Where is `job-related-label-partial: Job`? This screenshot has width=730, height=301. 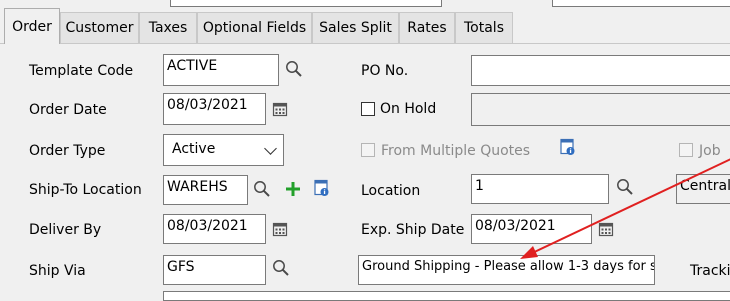
job-related-label-partial: Job is located at coordinates (710, 151).